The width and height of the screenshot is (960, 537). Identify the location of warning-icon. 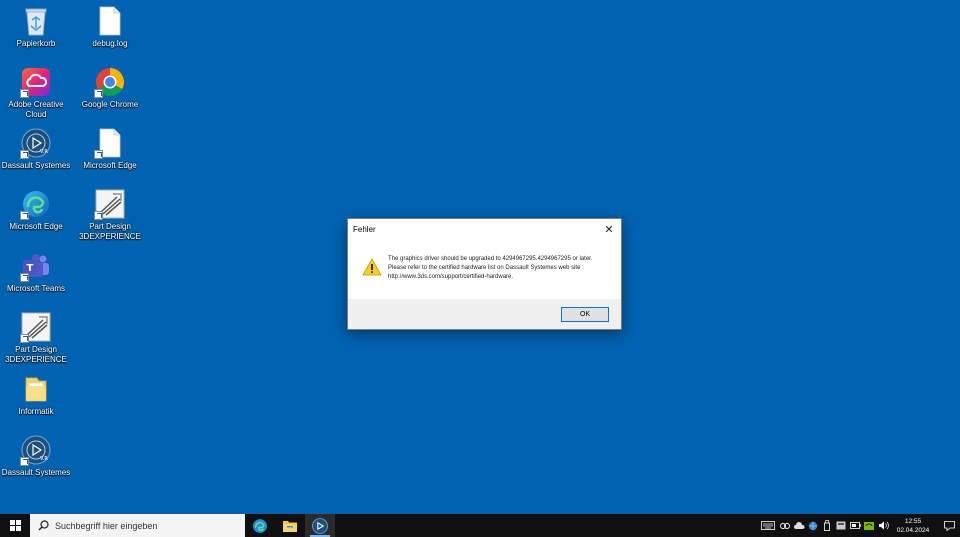
(372, 267).